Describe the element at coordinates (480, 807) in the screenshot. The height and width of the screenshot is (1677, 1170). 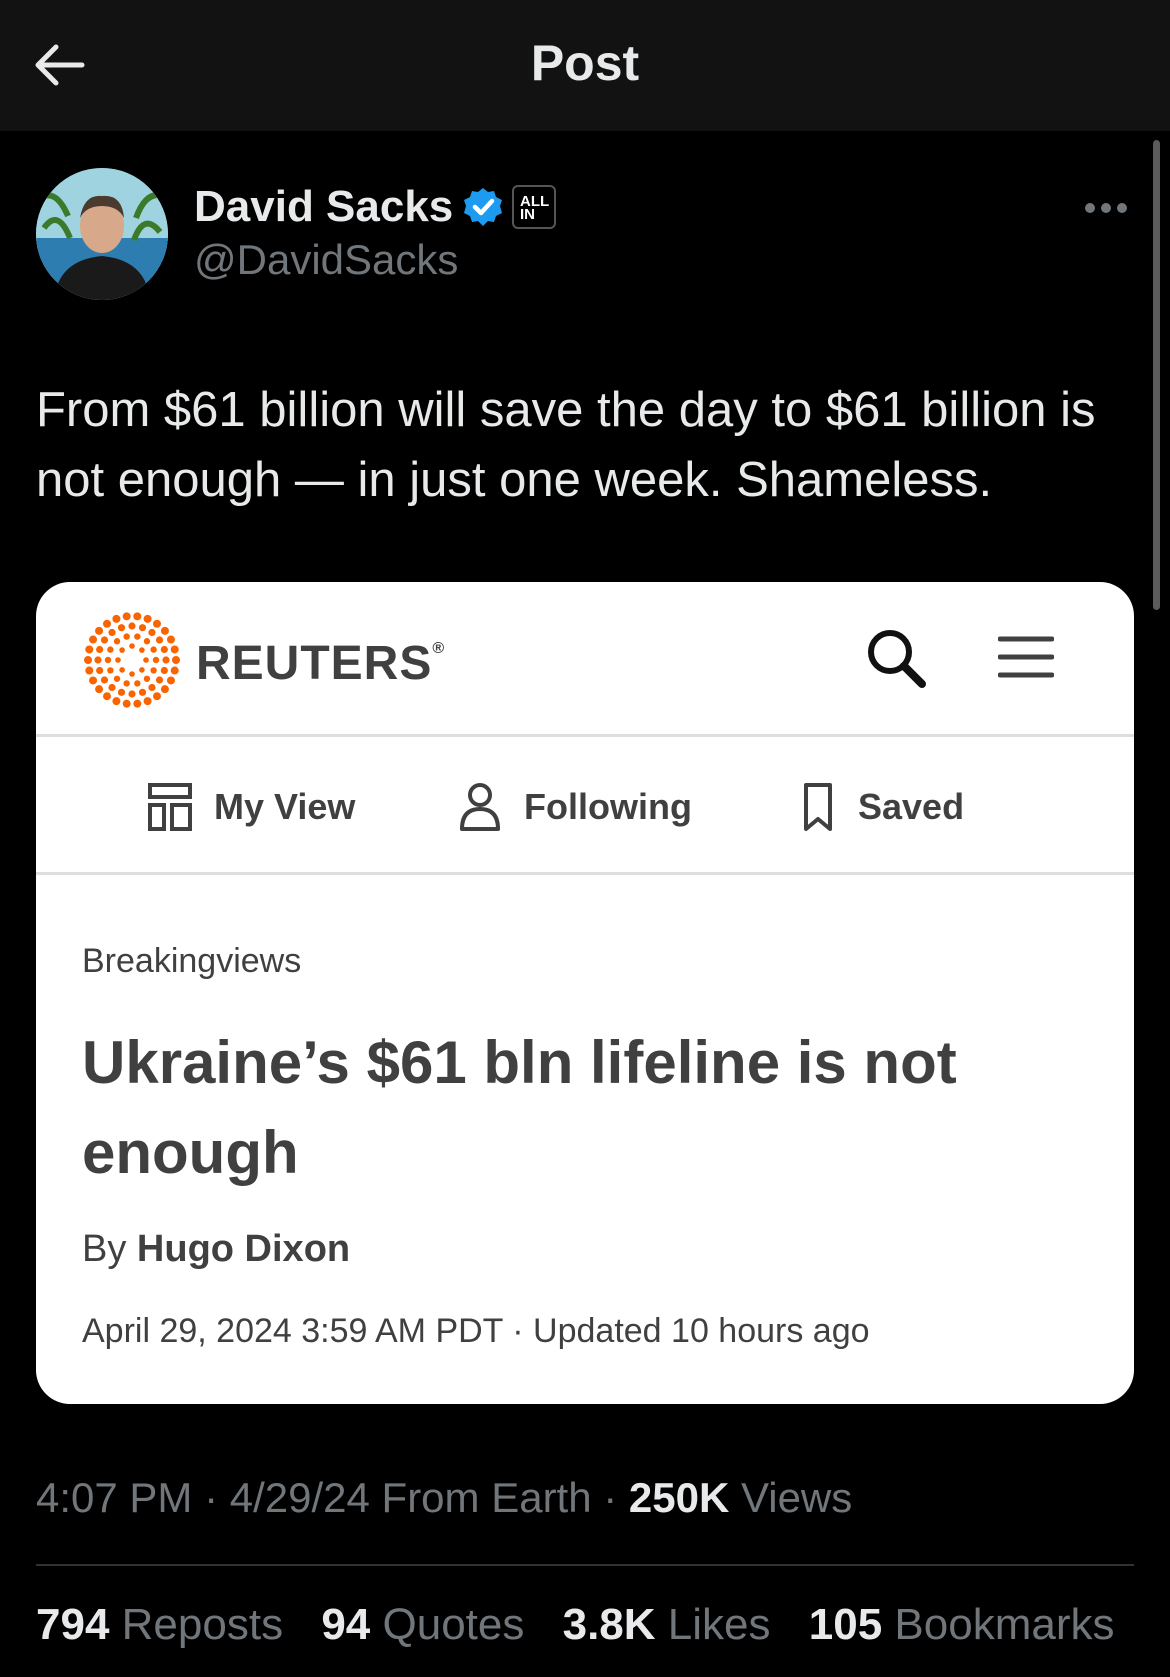
I see `person-icon` at that location.